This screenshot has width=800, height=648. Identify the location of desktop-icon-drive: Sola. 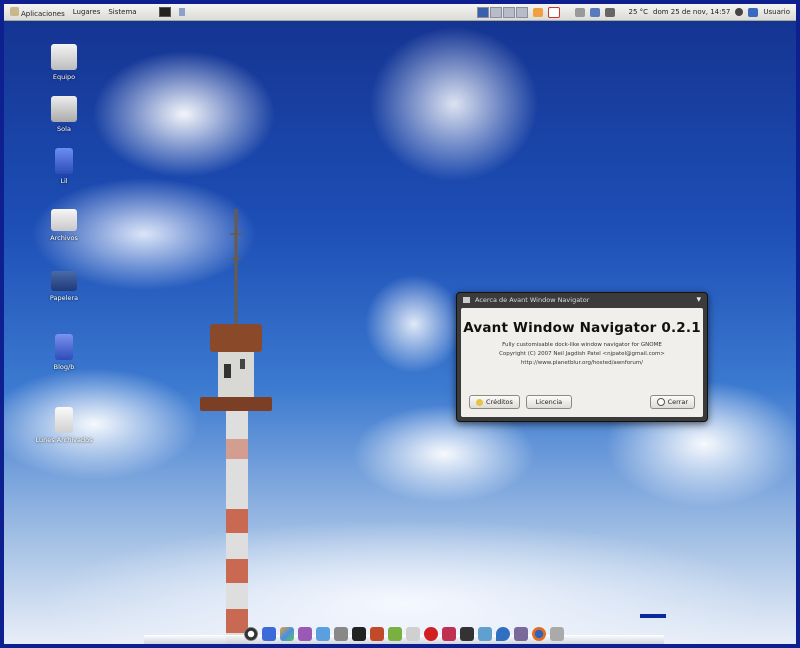
(64, 114).